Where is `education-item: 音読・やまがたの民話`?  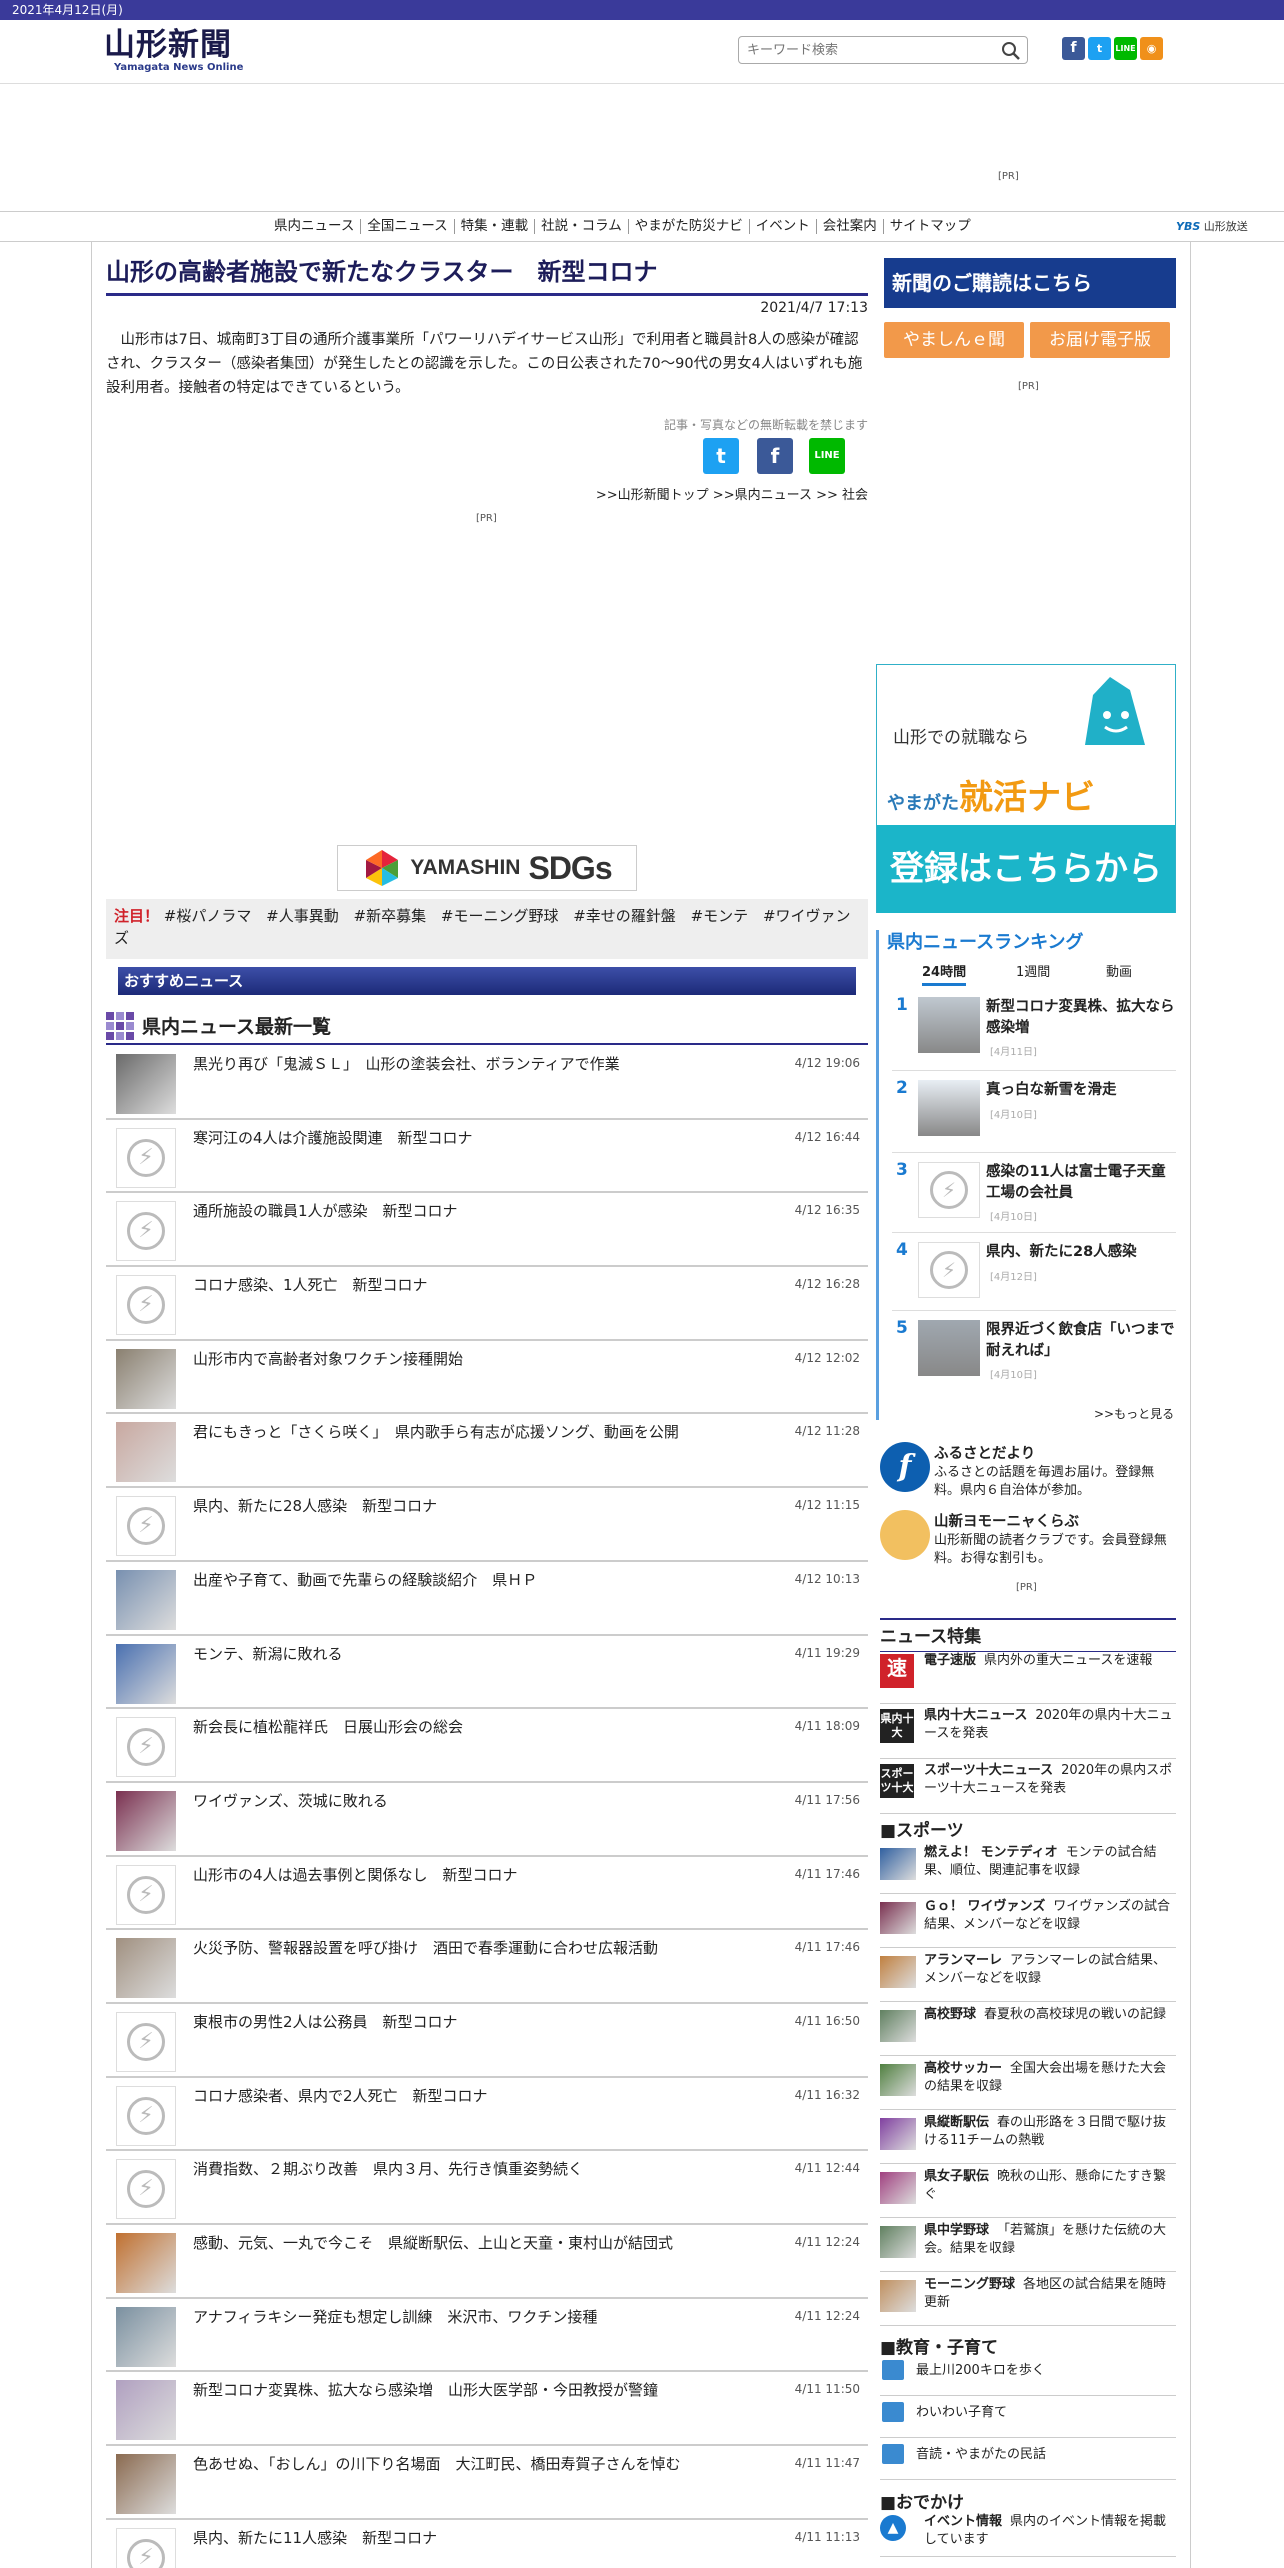
education-item: 音読・やまがたの民話 is located at coordinates (1028, 2461).